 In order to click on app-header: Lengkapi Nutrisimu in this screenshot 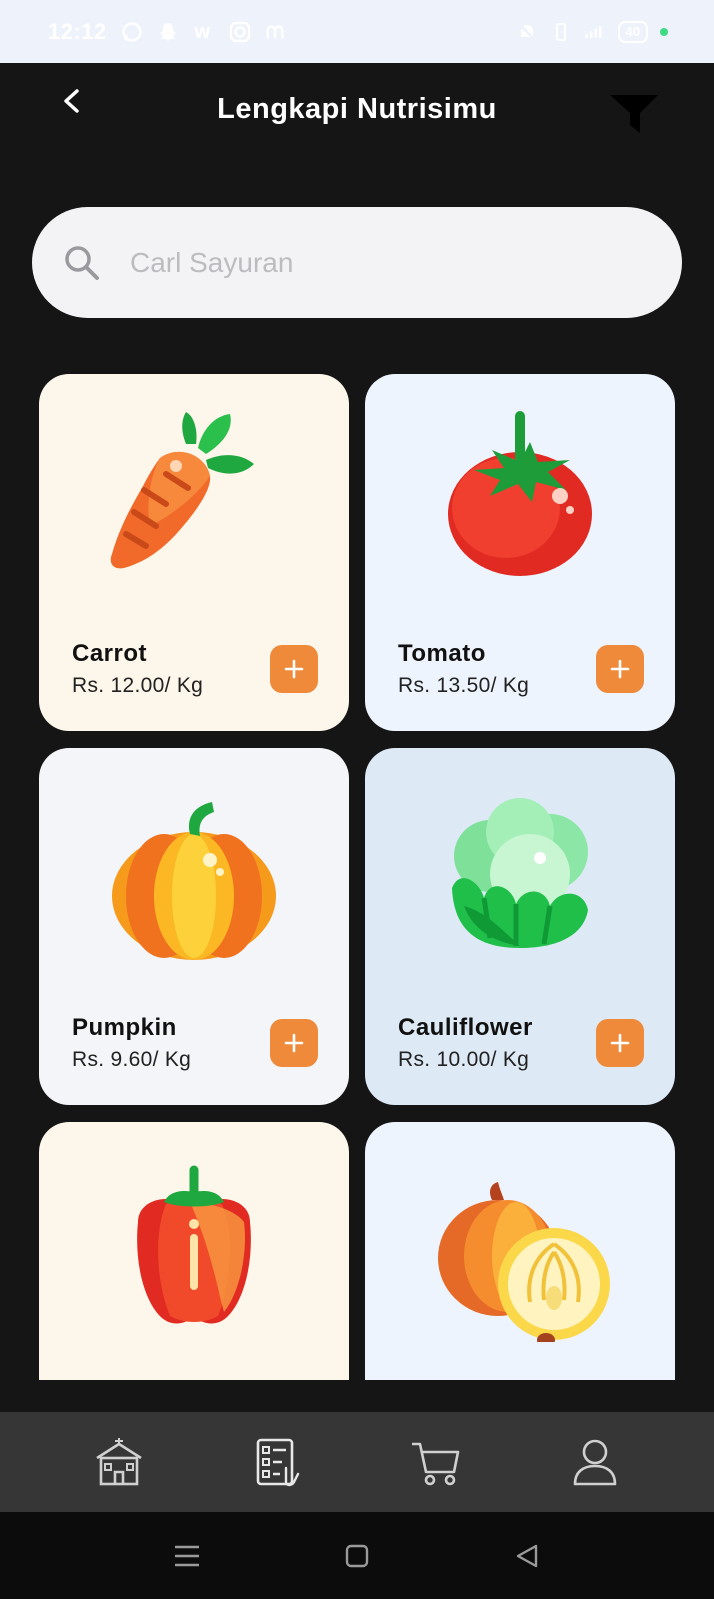, I will do `click(357, 113)`.